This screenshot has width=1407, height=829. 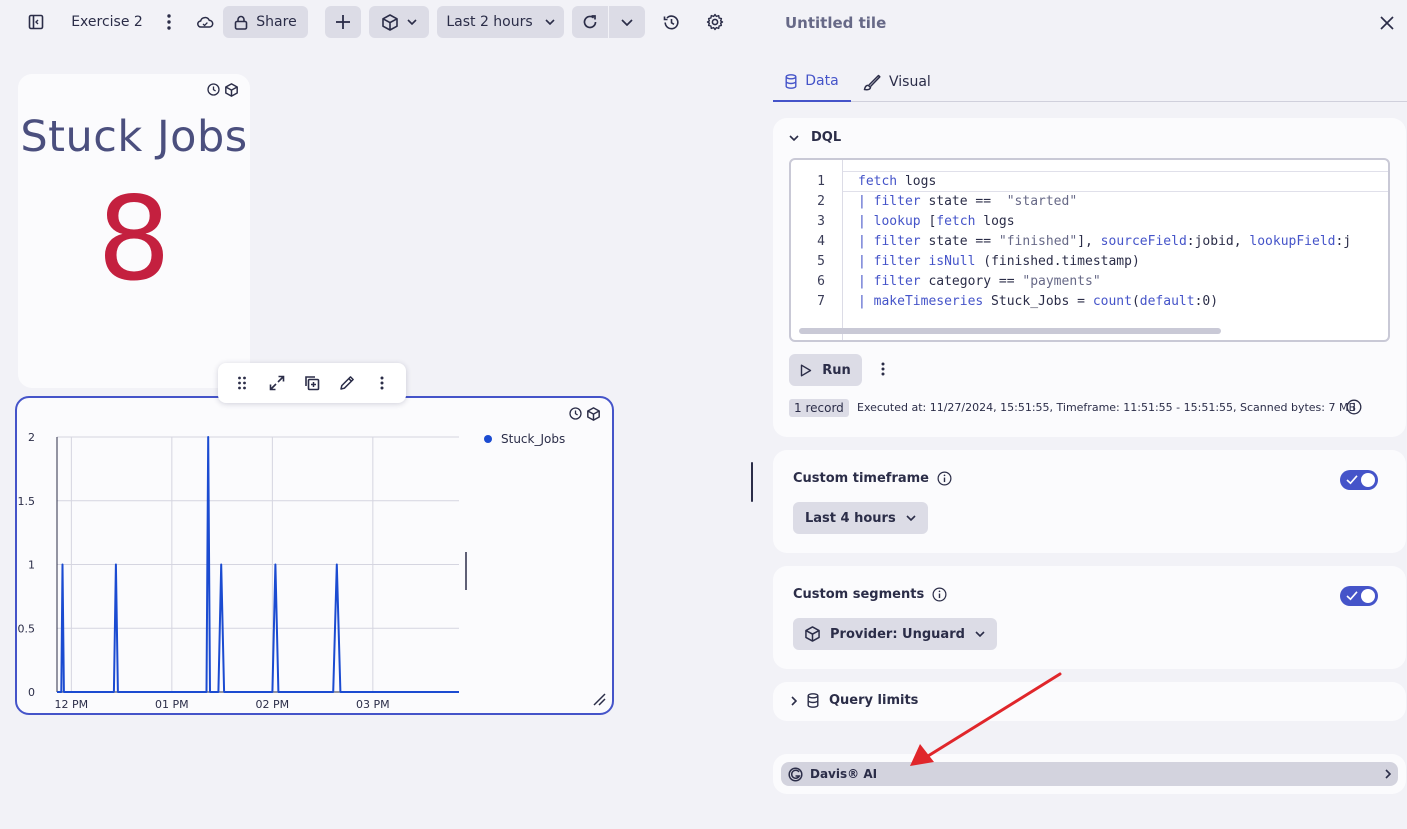 What do you see at coordinates (27, 628) in the screenshot?
I see `y-tick-label: 0.5` at bounding box center [27, 628].